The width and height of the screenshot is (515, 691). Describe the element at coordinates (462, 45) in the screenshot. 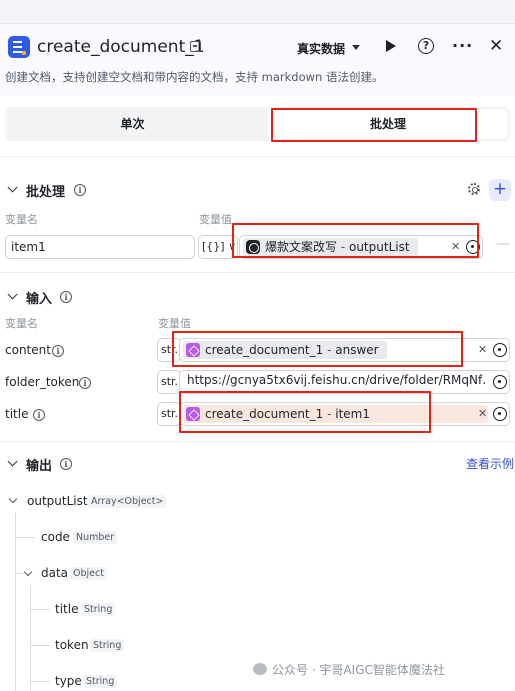

I see `more-icon: ···` at that location.